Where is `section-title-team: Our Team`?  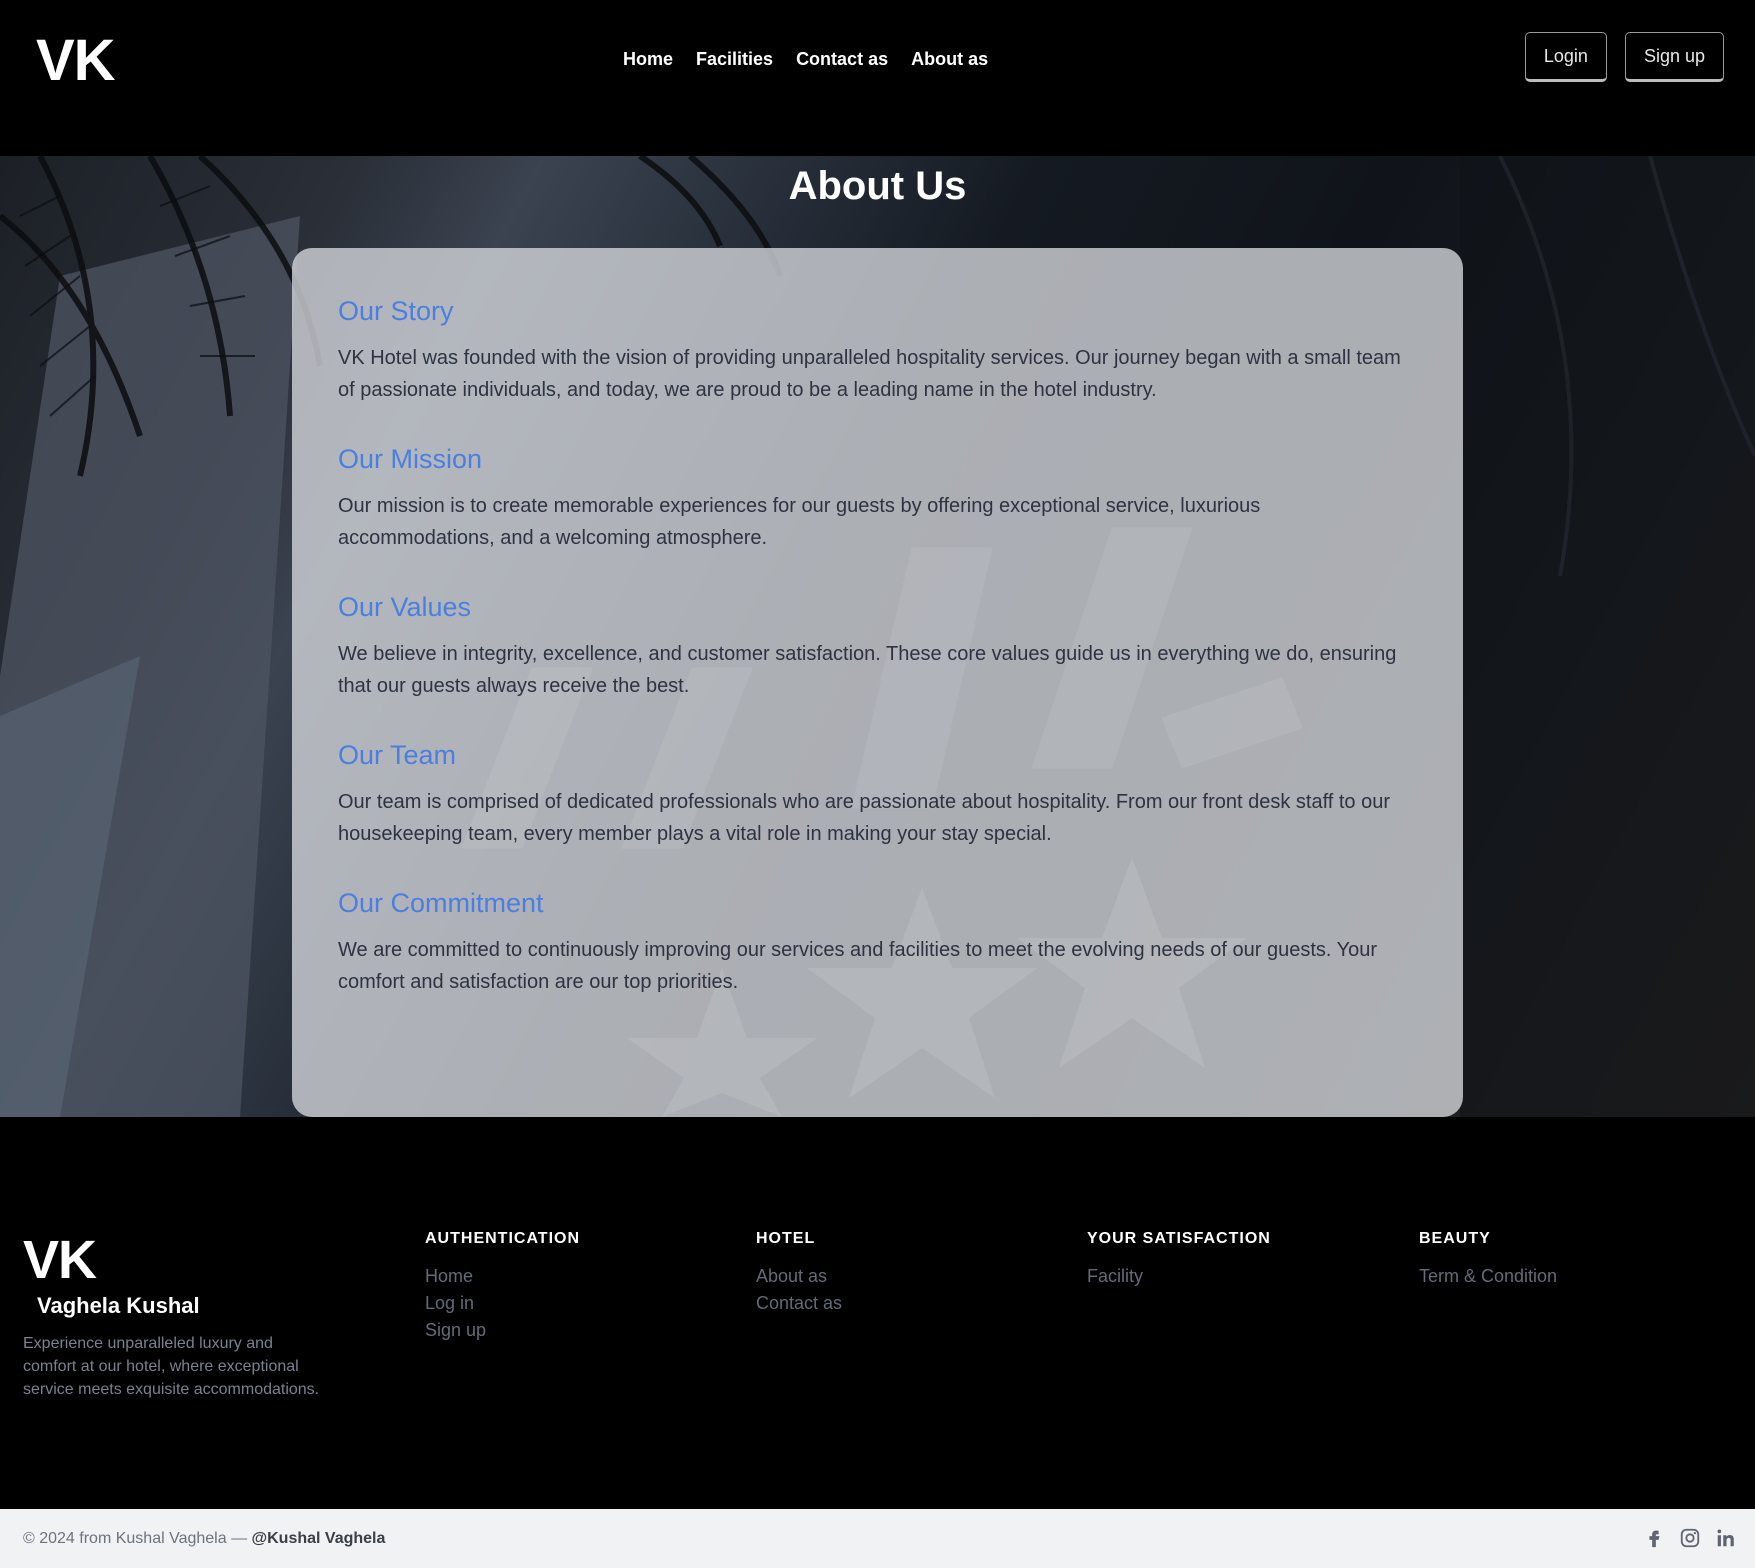
section-title-team: Our Team is located at coordinates (397, 755).